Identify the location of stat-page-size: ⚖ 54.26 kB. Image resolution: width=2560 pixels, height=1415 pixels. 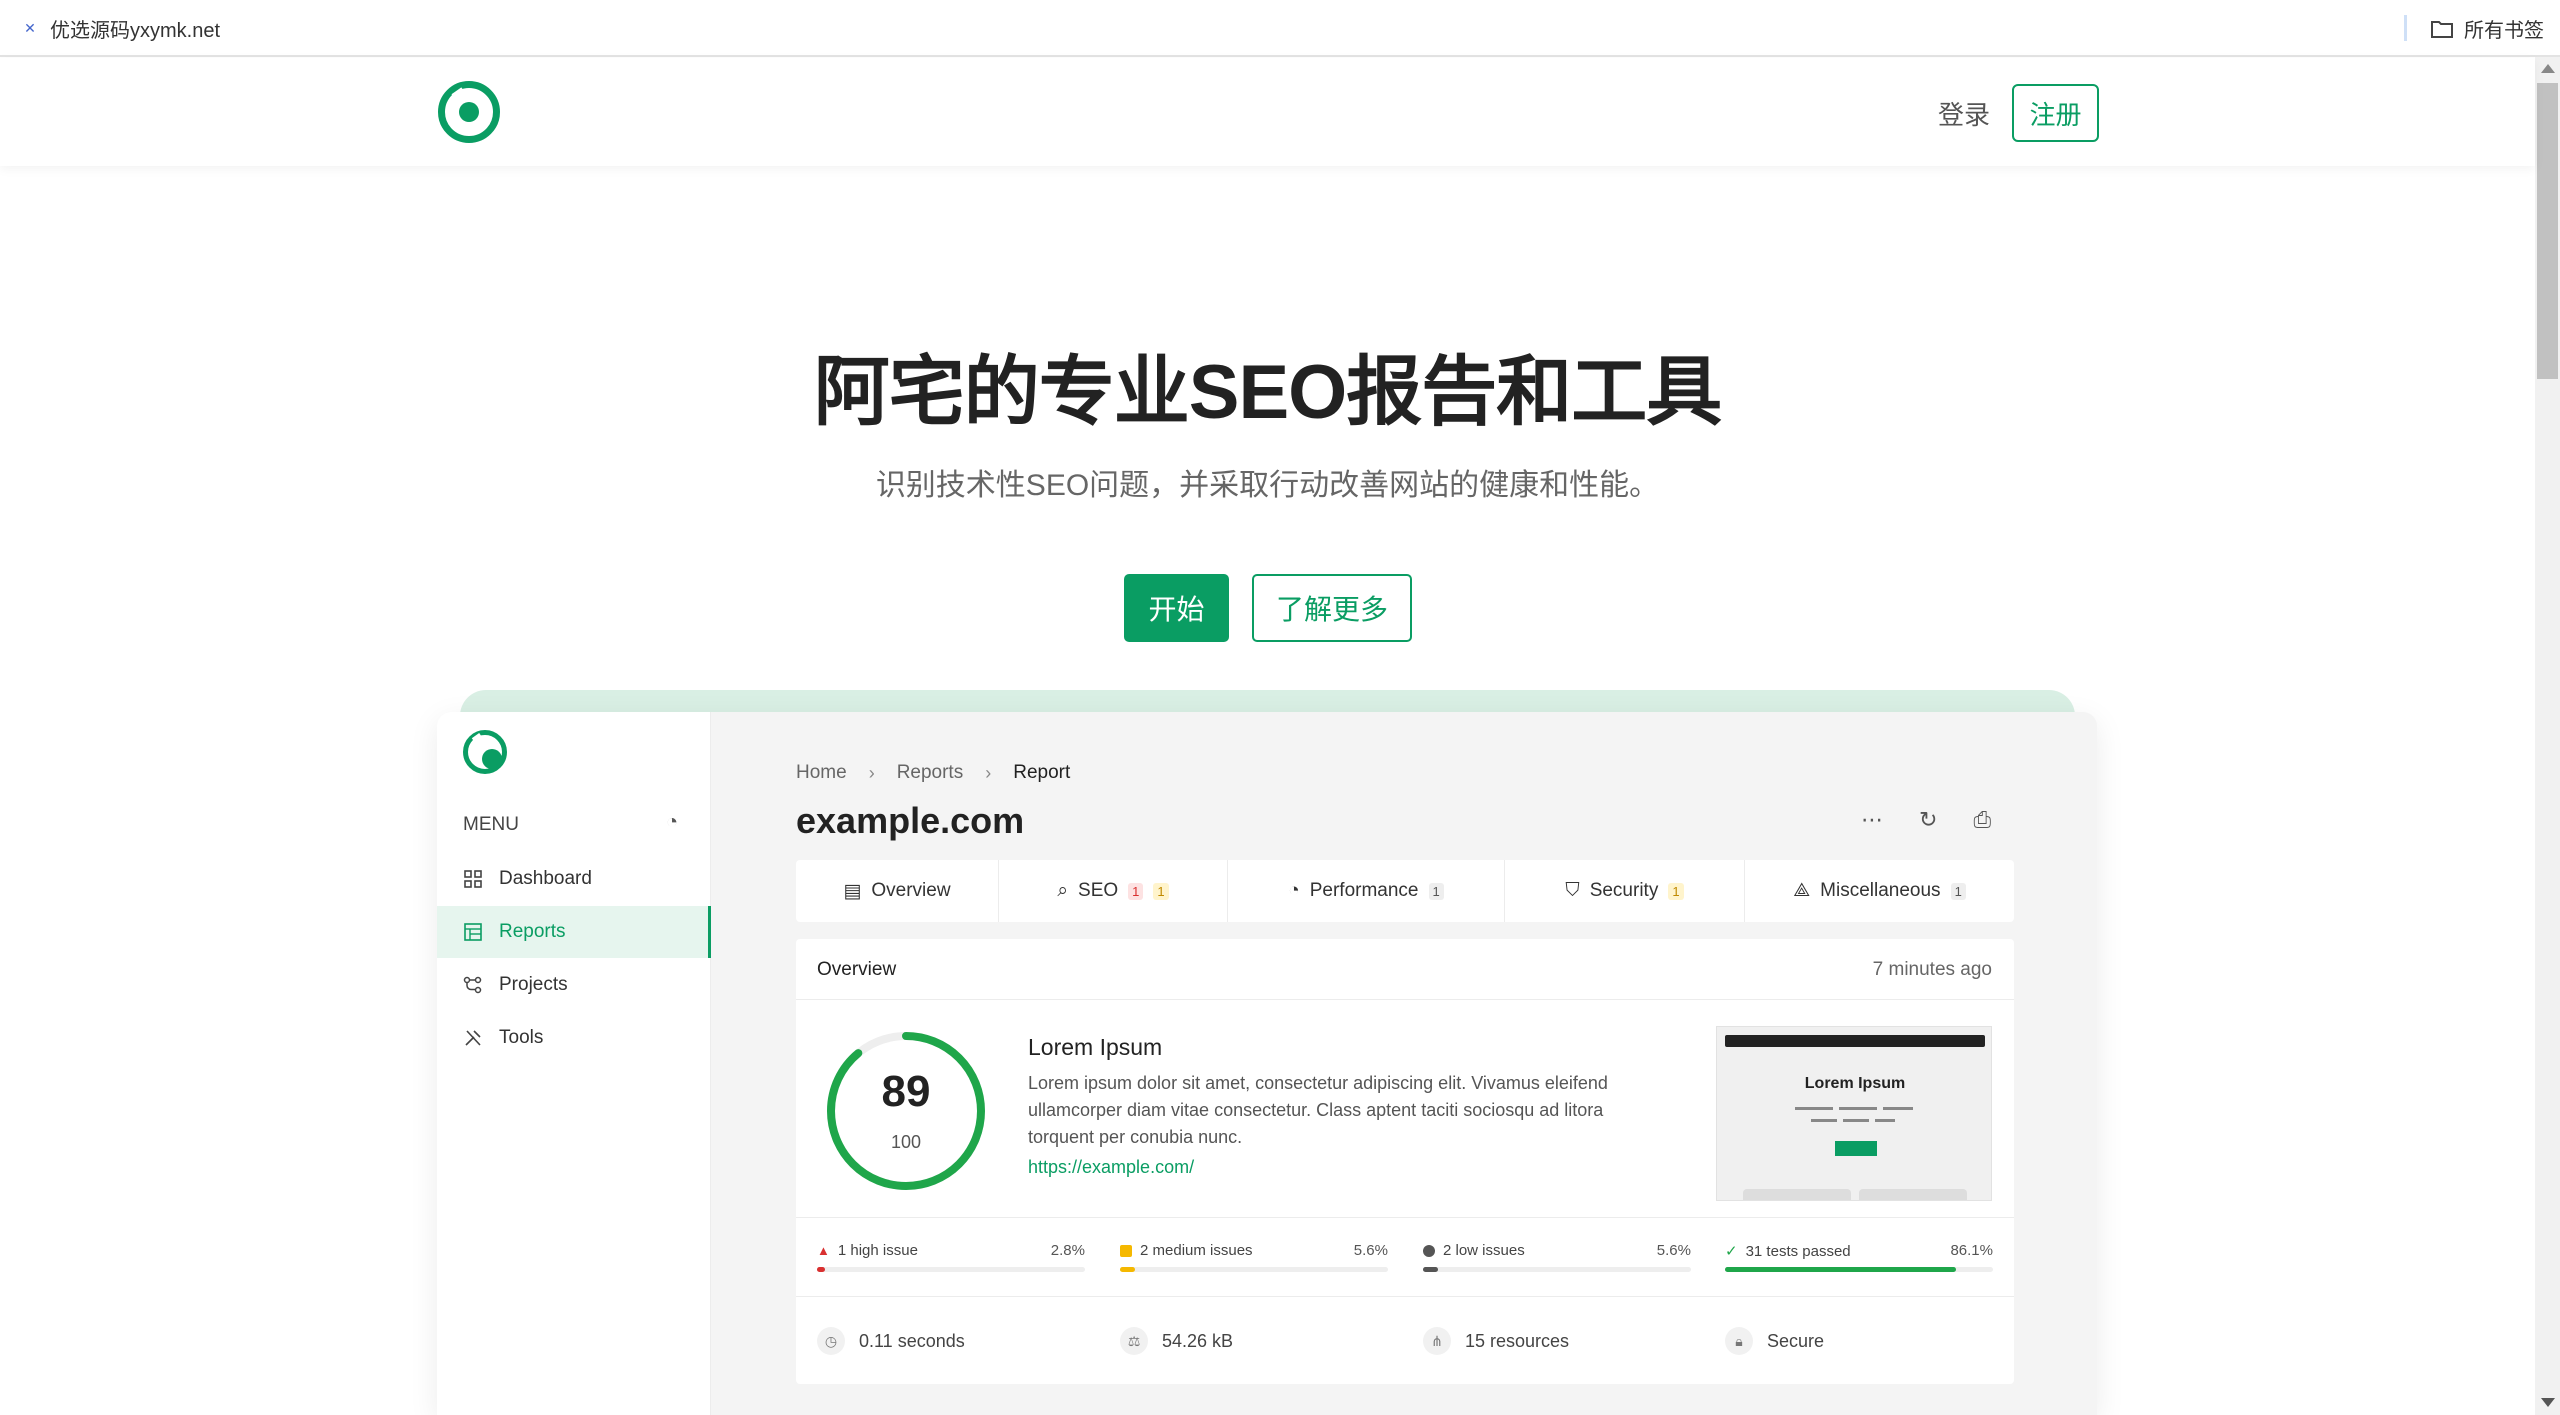
(1176, 1341).